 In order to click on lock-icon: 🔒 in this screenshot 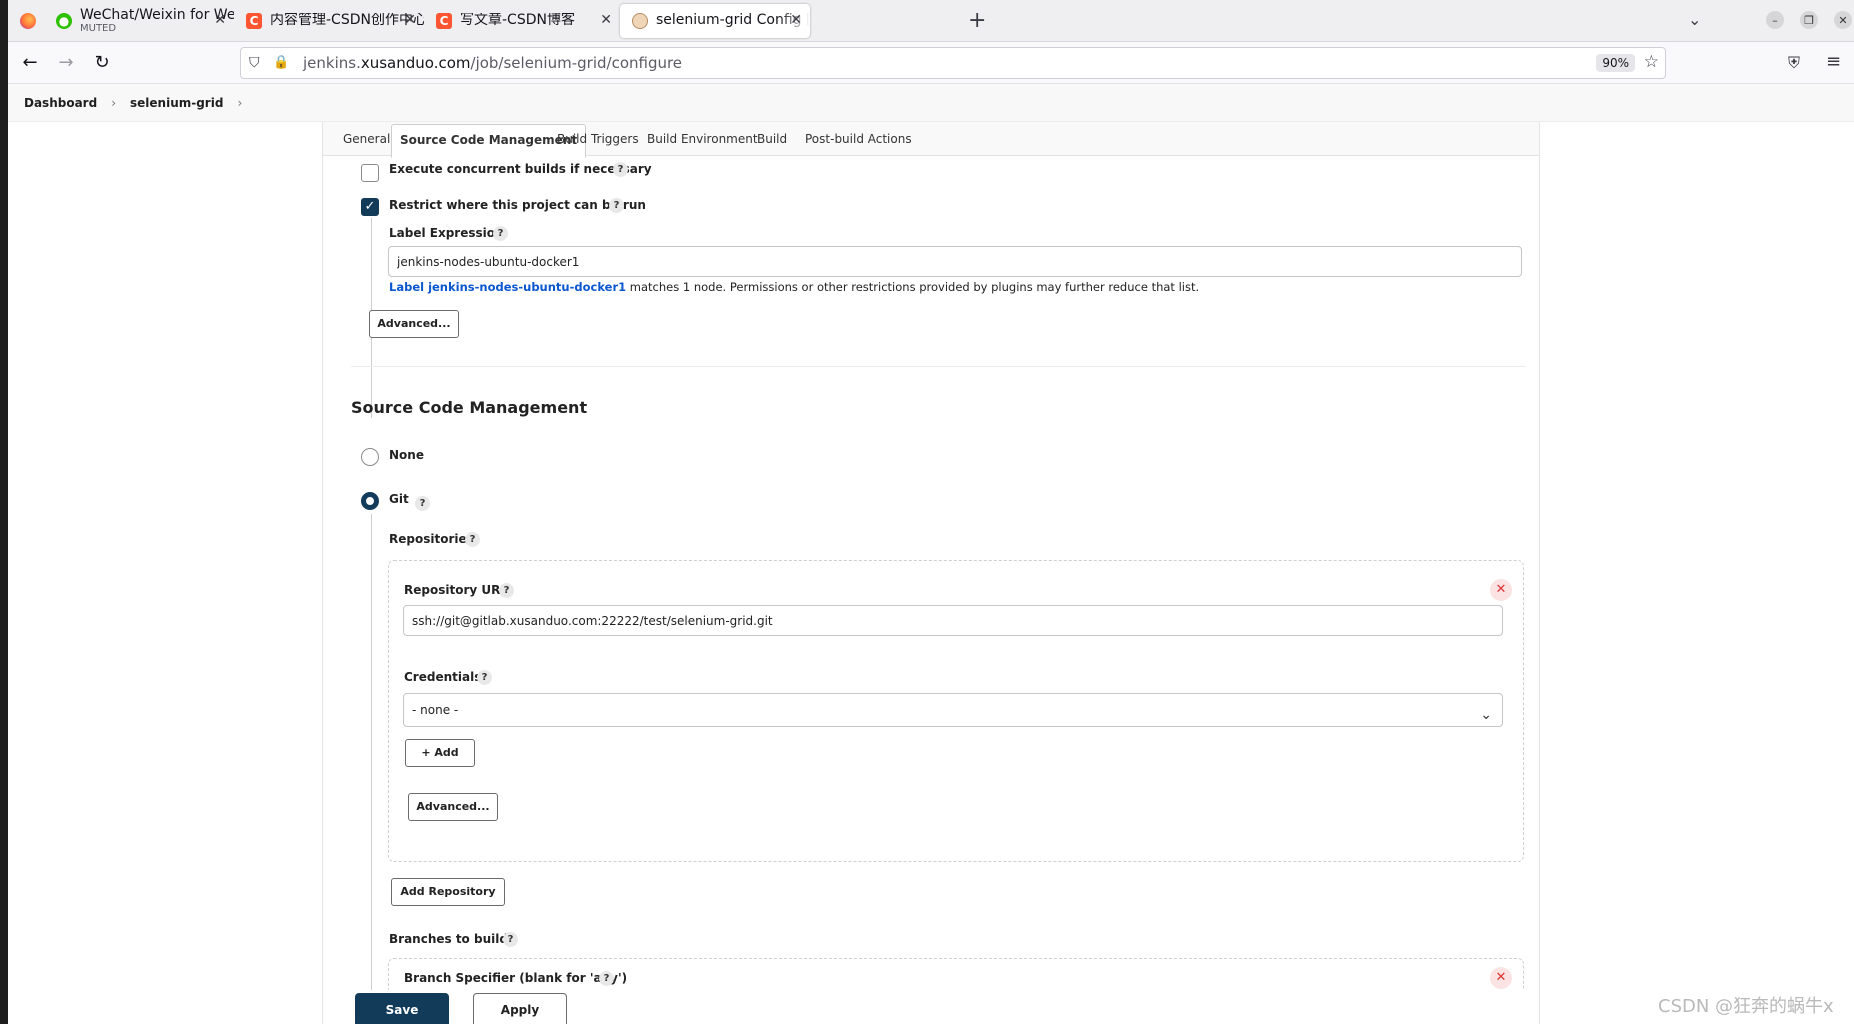, I will do `click(281, 63)`.